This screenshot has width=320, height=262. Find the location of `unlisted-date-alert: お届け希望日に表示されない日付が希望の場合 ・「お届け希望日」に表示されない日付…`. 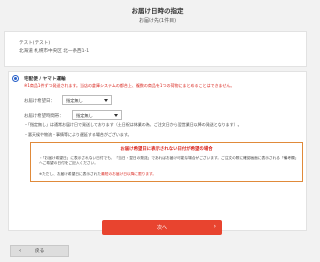

unlisted-date-alert: お届け希望日に表示されない日付が希望の場合 ・「お届け希望日」に表示されない日付… is located at coordinates (166, 162).